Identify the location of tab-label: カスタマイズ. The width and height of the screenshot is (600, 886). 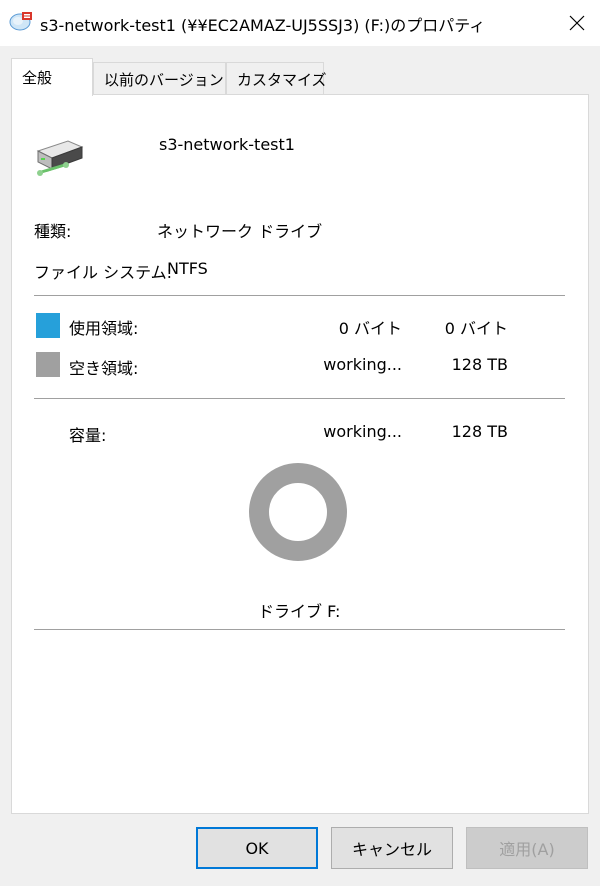
(282, 80).